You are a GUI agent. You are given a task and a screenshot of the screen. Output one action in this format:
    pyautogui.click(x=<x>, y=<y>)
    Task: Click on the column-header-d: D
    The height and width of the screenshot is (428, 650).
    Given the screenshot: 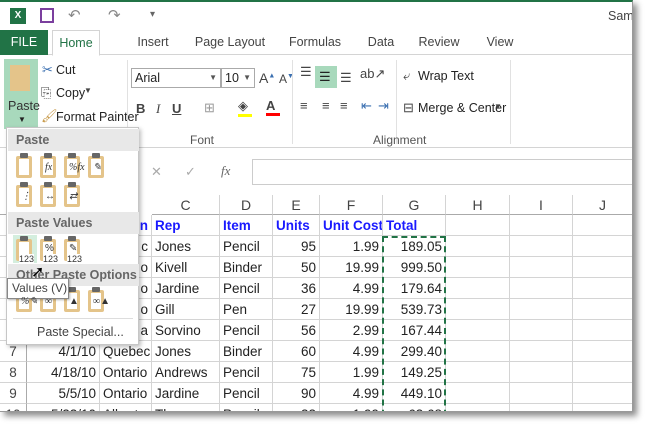 What is the action you would take?
    pyautogui.click(x=246, y=205)
    